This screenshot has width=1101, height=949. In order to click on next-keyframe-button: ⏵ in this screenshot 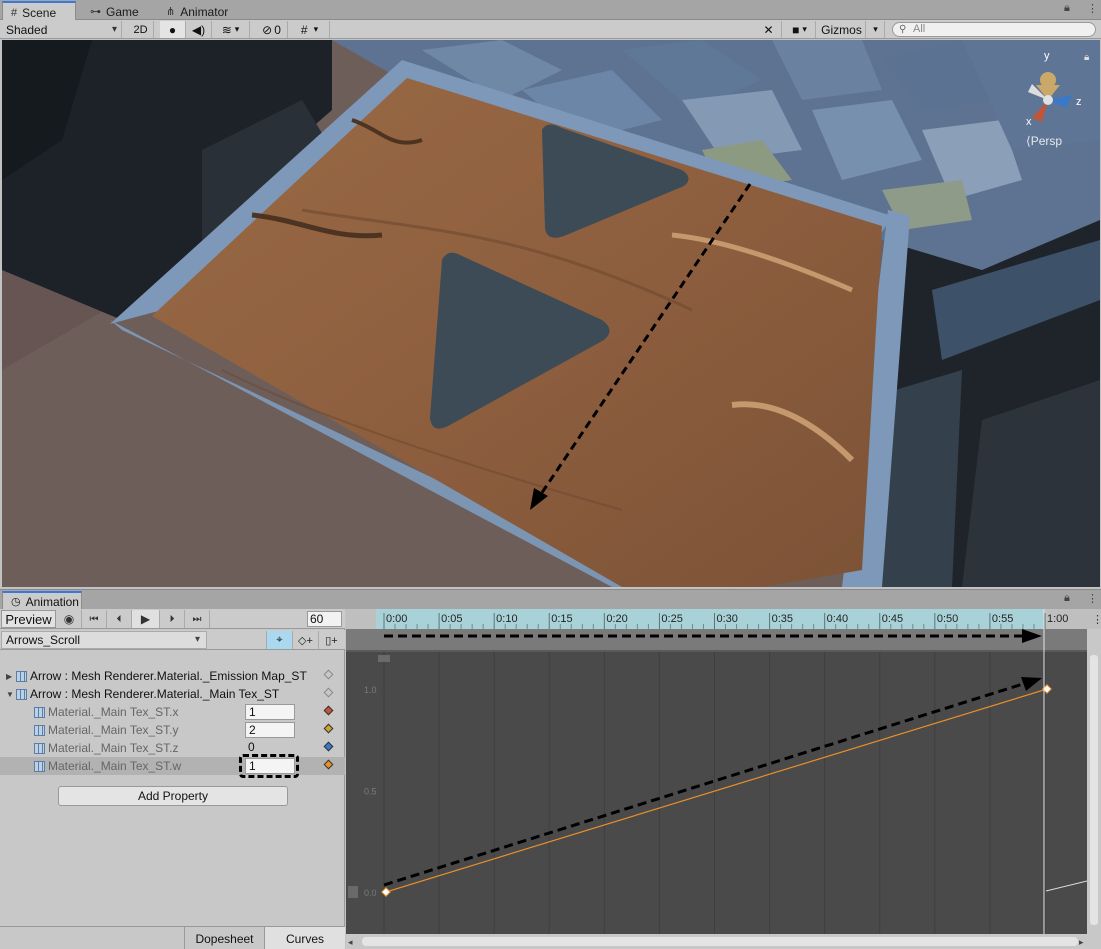, I will do `click(172, 619)`.